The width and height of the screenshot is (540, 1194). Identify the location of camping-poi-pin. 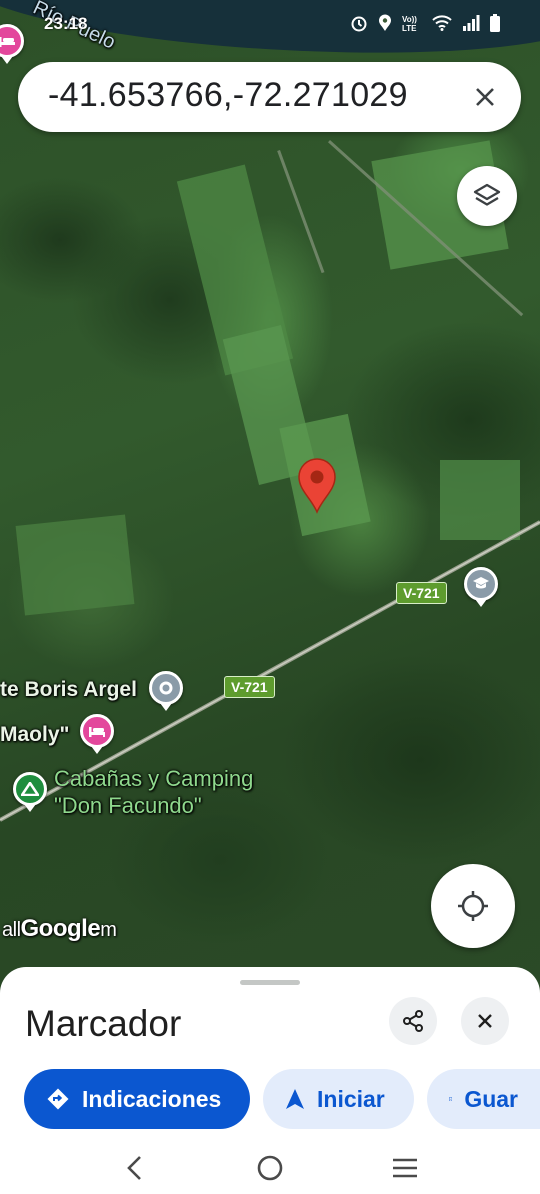
(30, 792).